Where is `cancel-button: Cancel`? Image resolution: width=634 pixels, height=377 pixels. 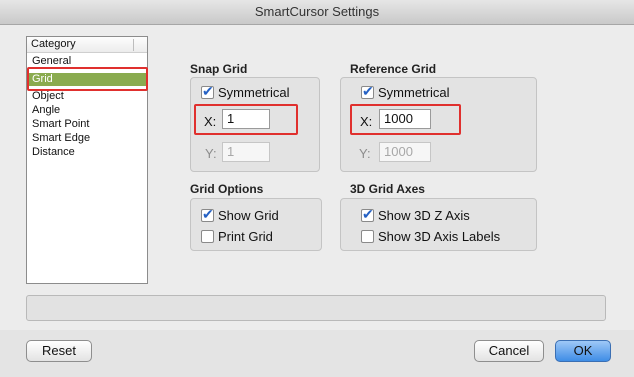 cancel-button: Cancel is located at coordinates (509, 351).